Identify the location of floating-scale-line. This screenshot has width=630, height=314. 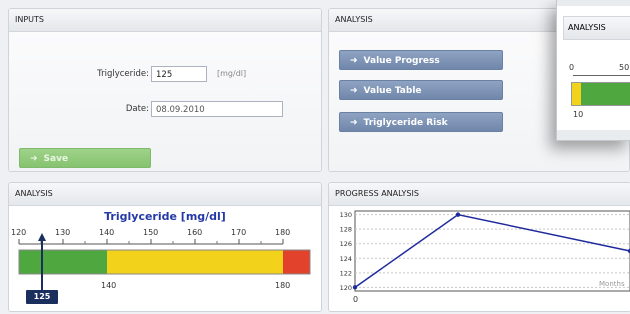
(601, 75).